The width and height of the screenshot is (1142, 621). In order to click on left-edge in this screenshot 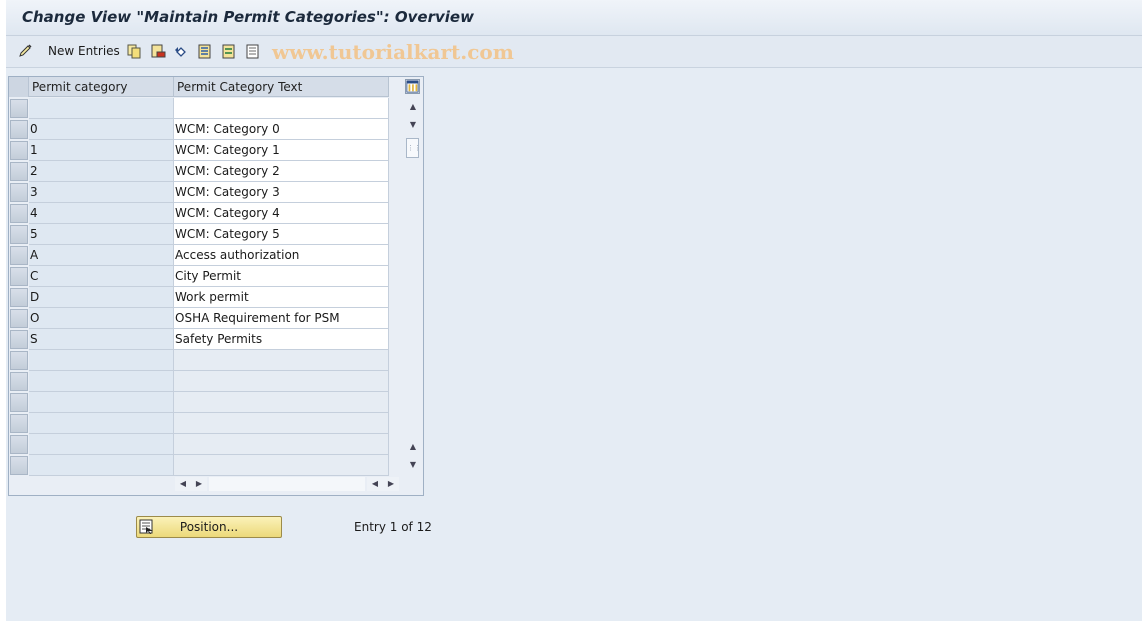, I will do `click(3, 310)`.